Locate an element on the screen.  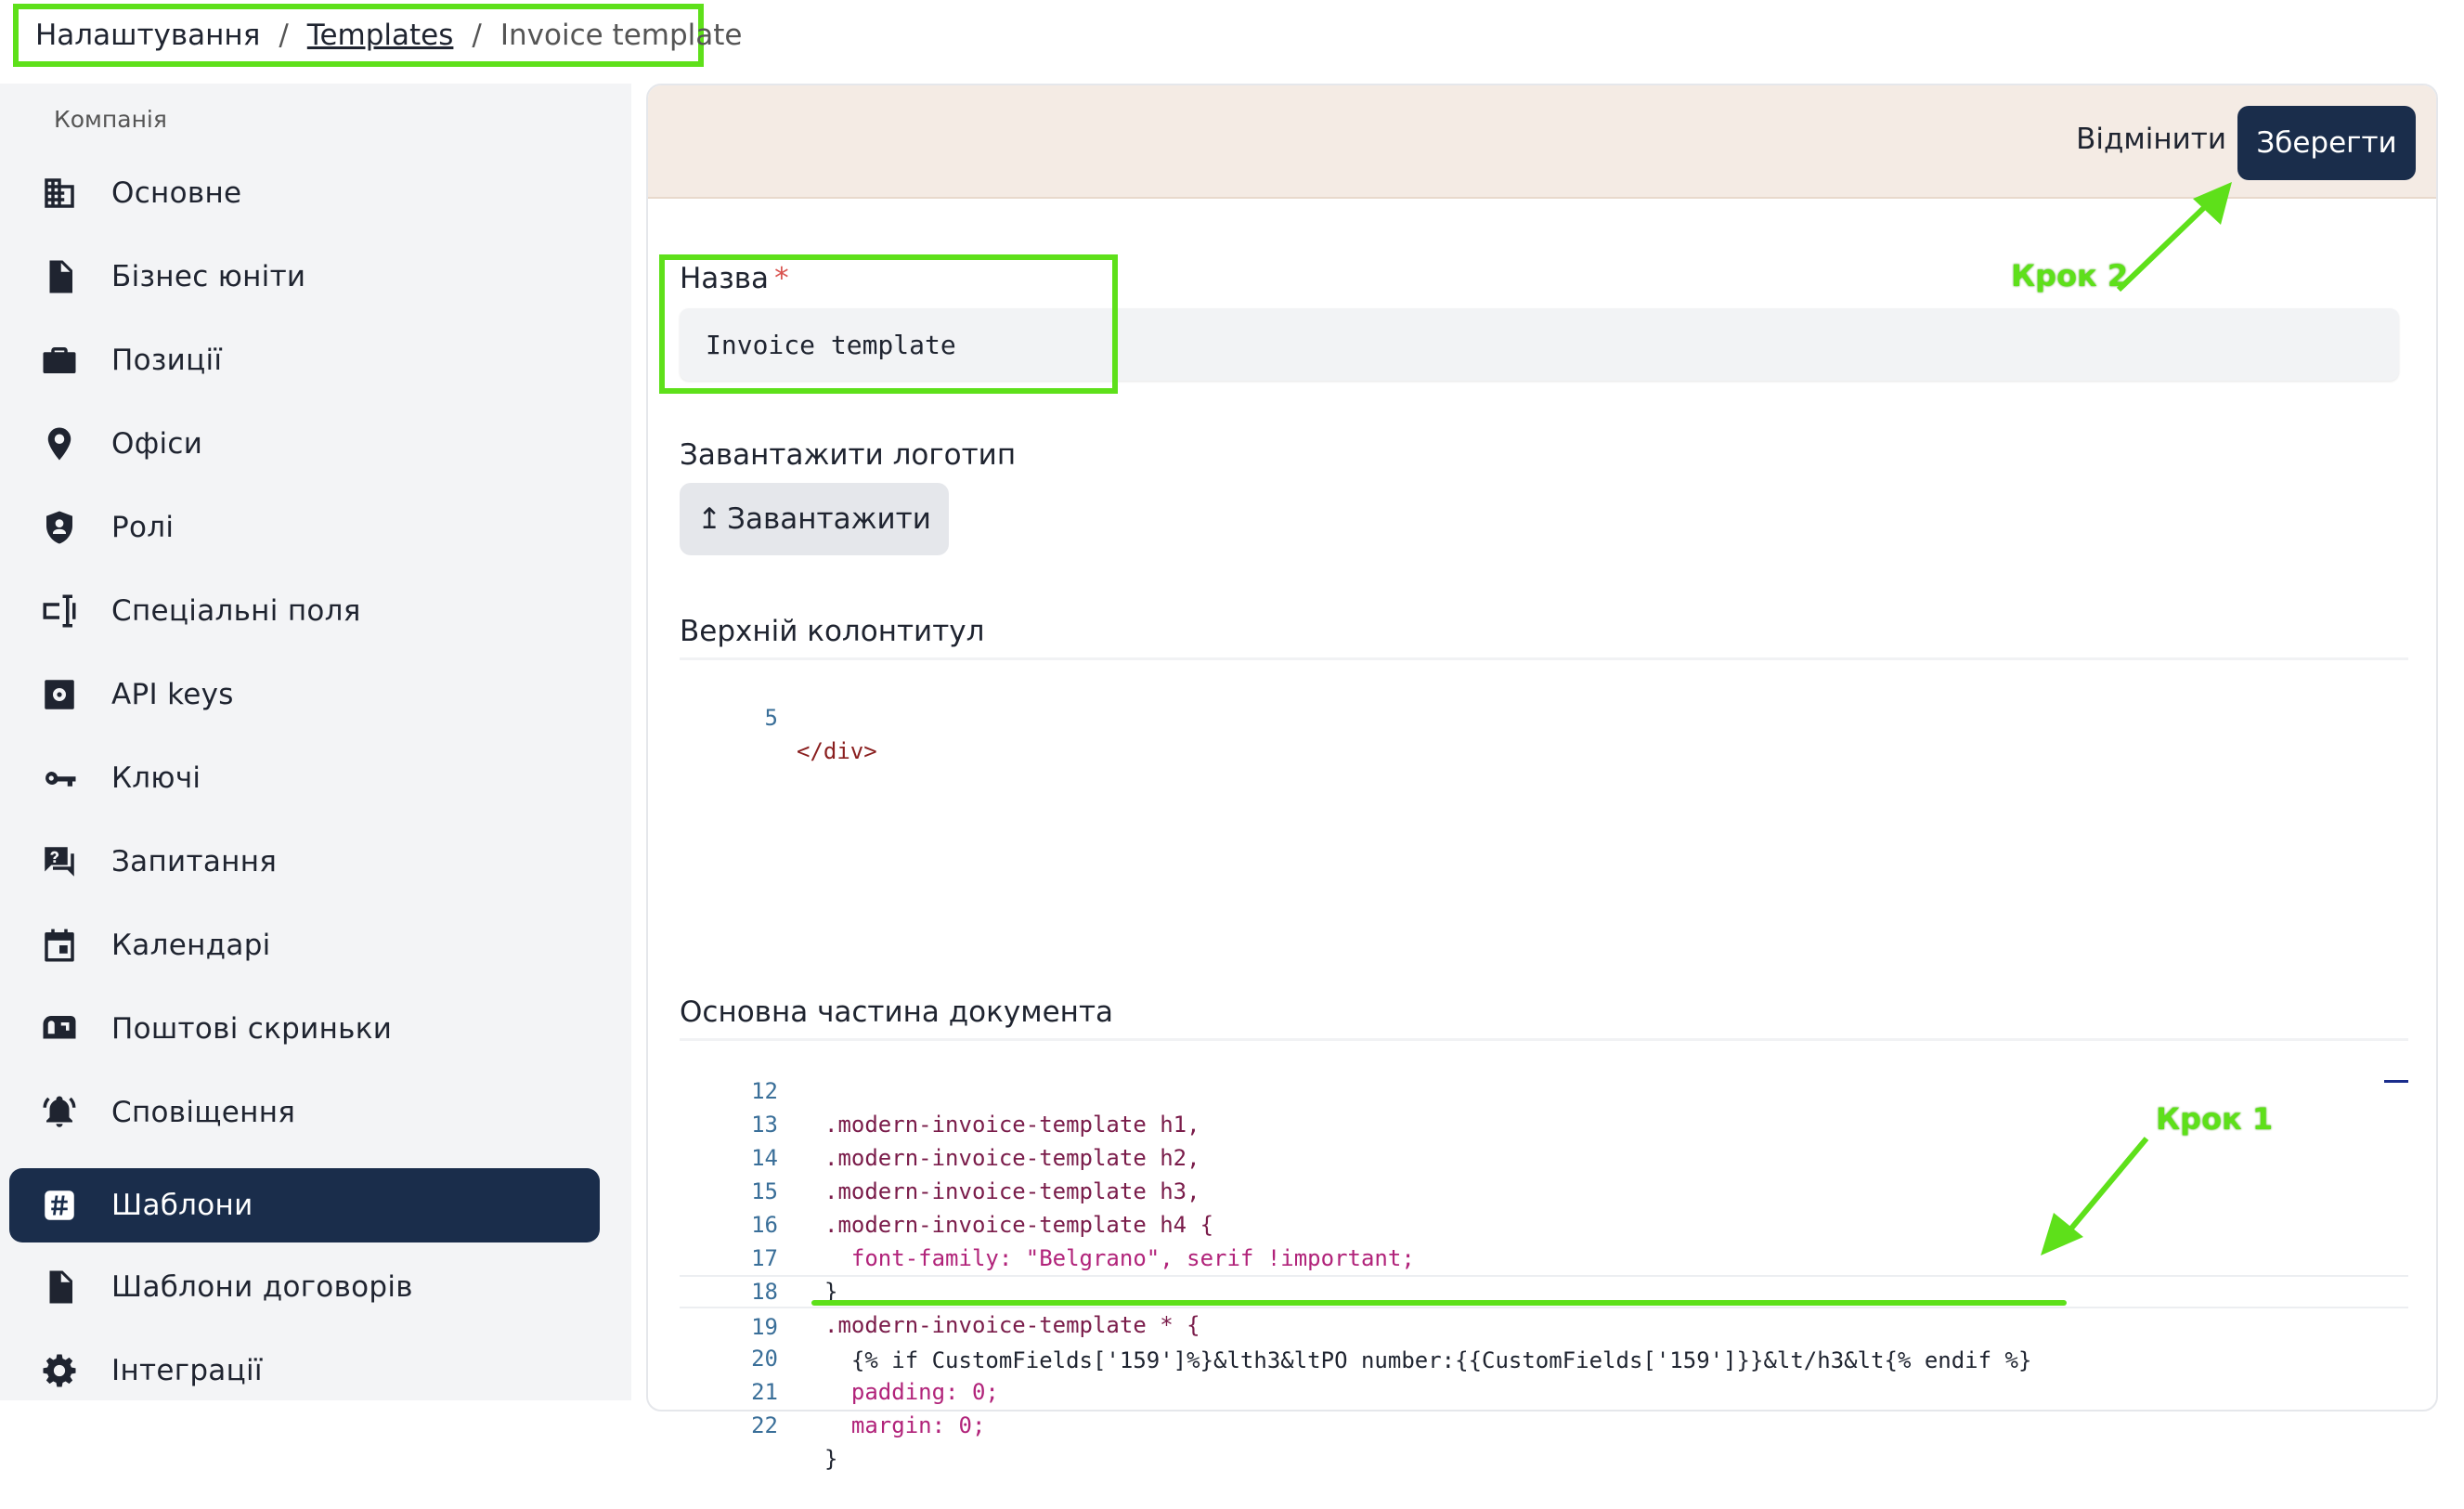
cancel-button: Відмінити is located at coordinates (2151, 140).